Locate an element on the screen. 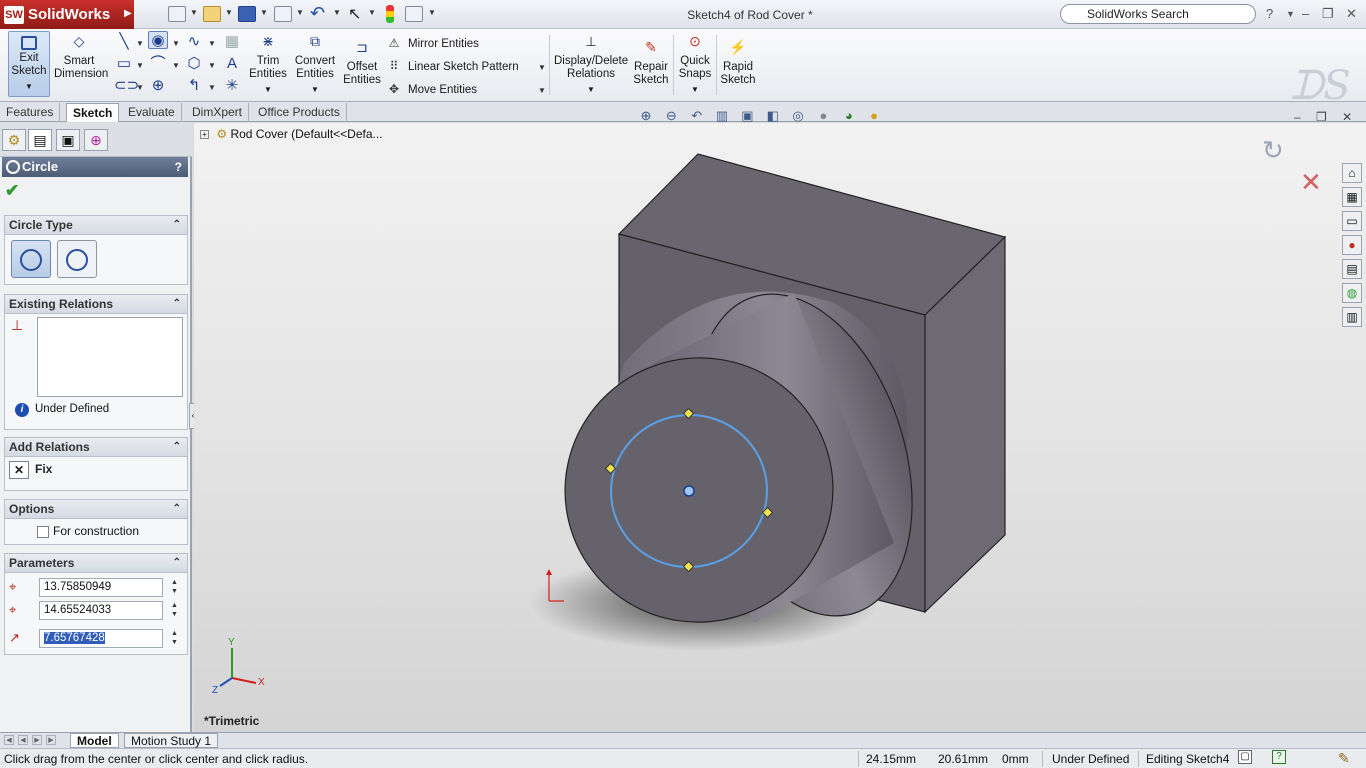  file-explorer-icon: ▭ is located at coordinates (1352, 221).